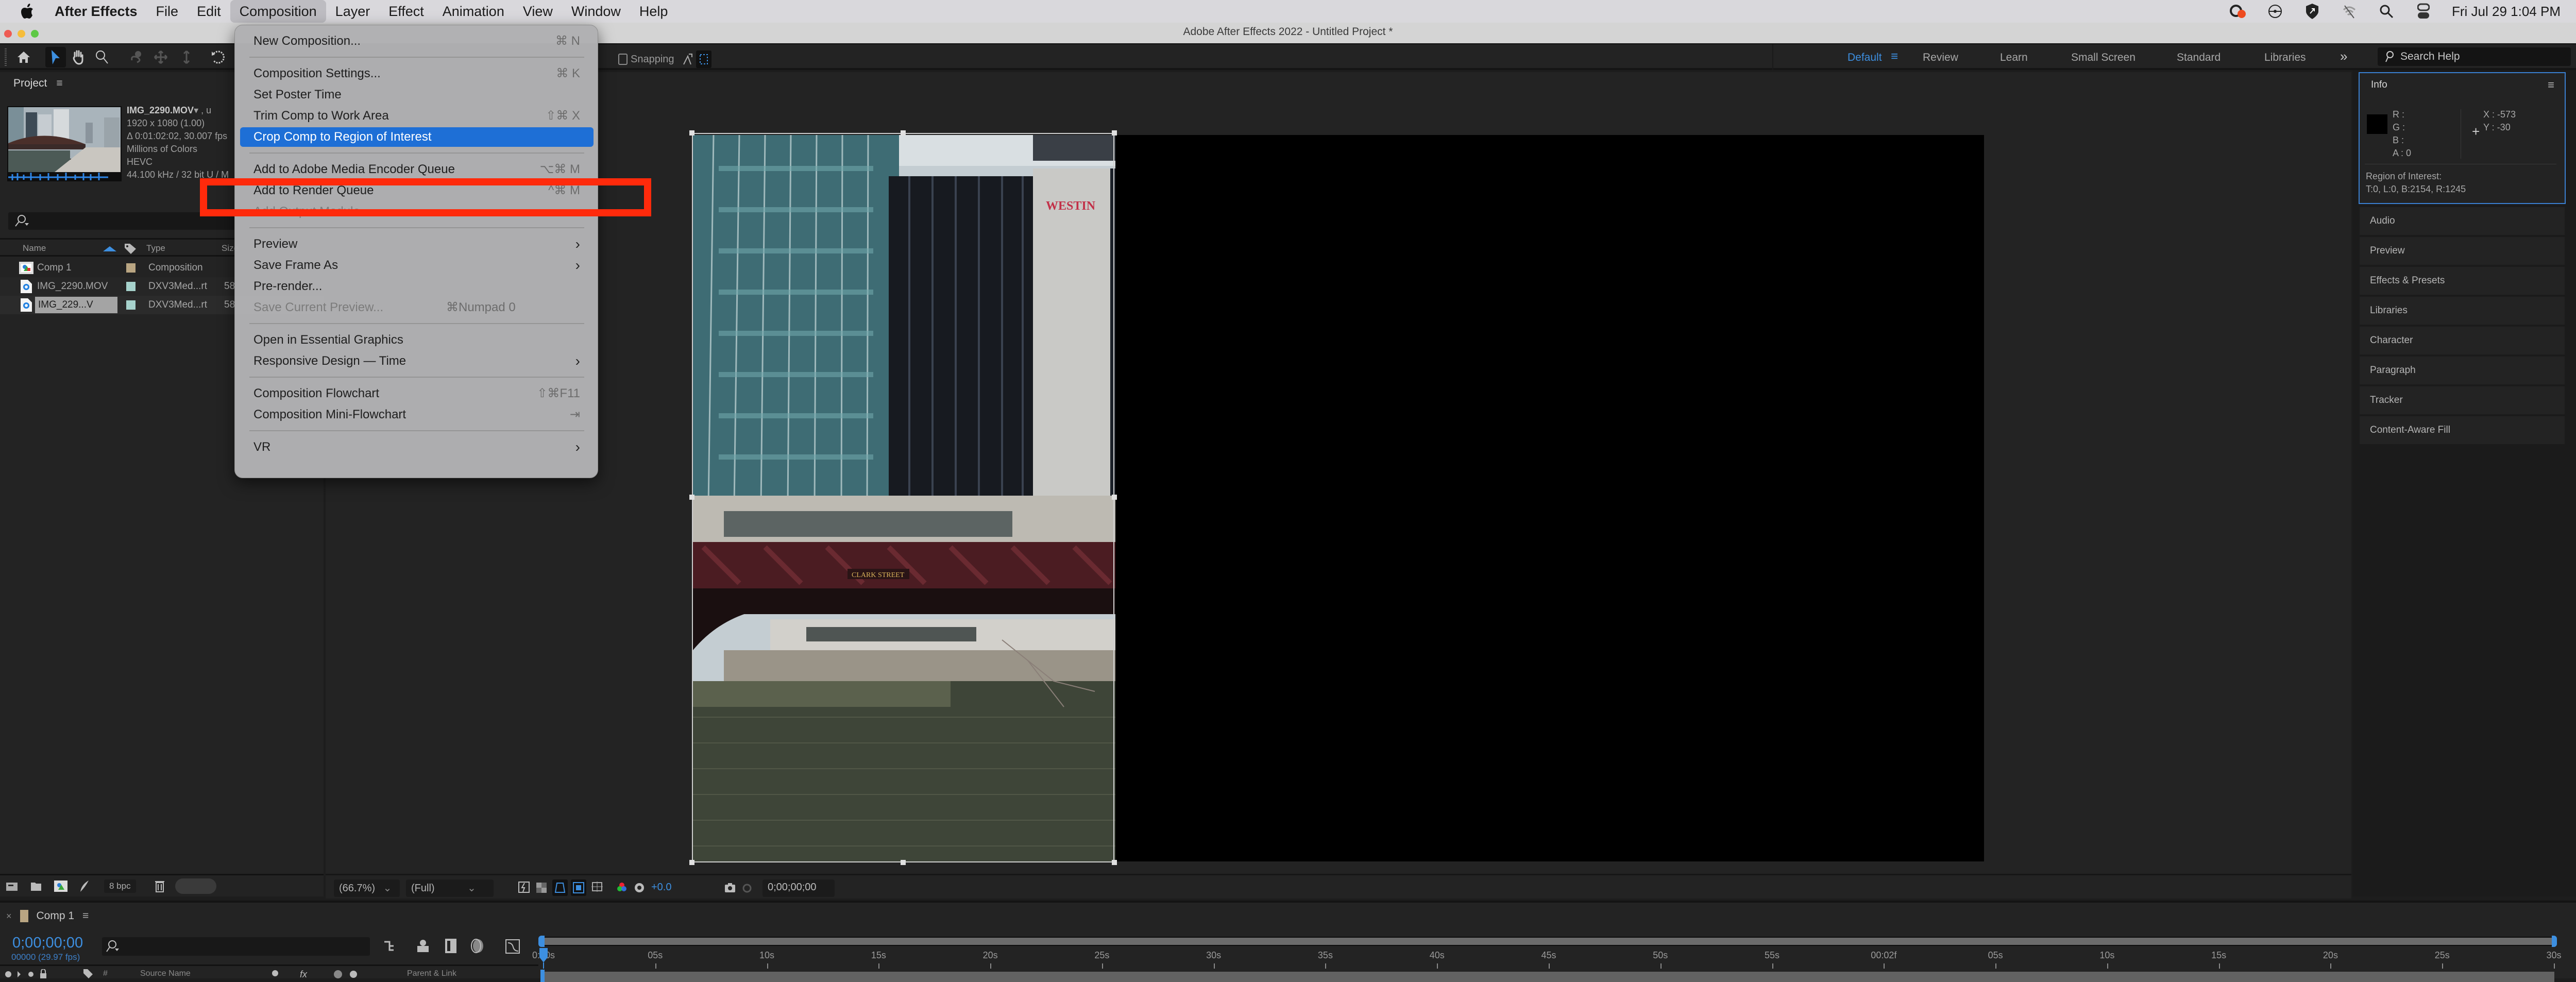 The width and height of the screenshot is (2576, 982). Describe the element at coordinates (2285, 58) in the screenshot. I see `workspace-libraries: Libraries` at that location.